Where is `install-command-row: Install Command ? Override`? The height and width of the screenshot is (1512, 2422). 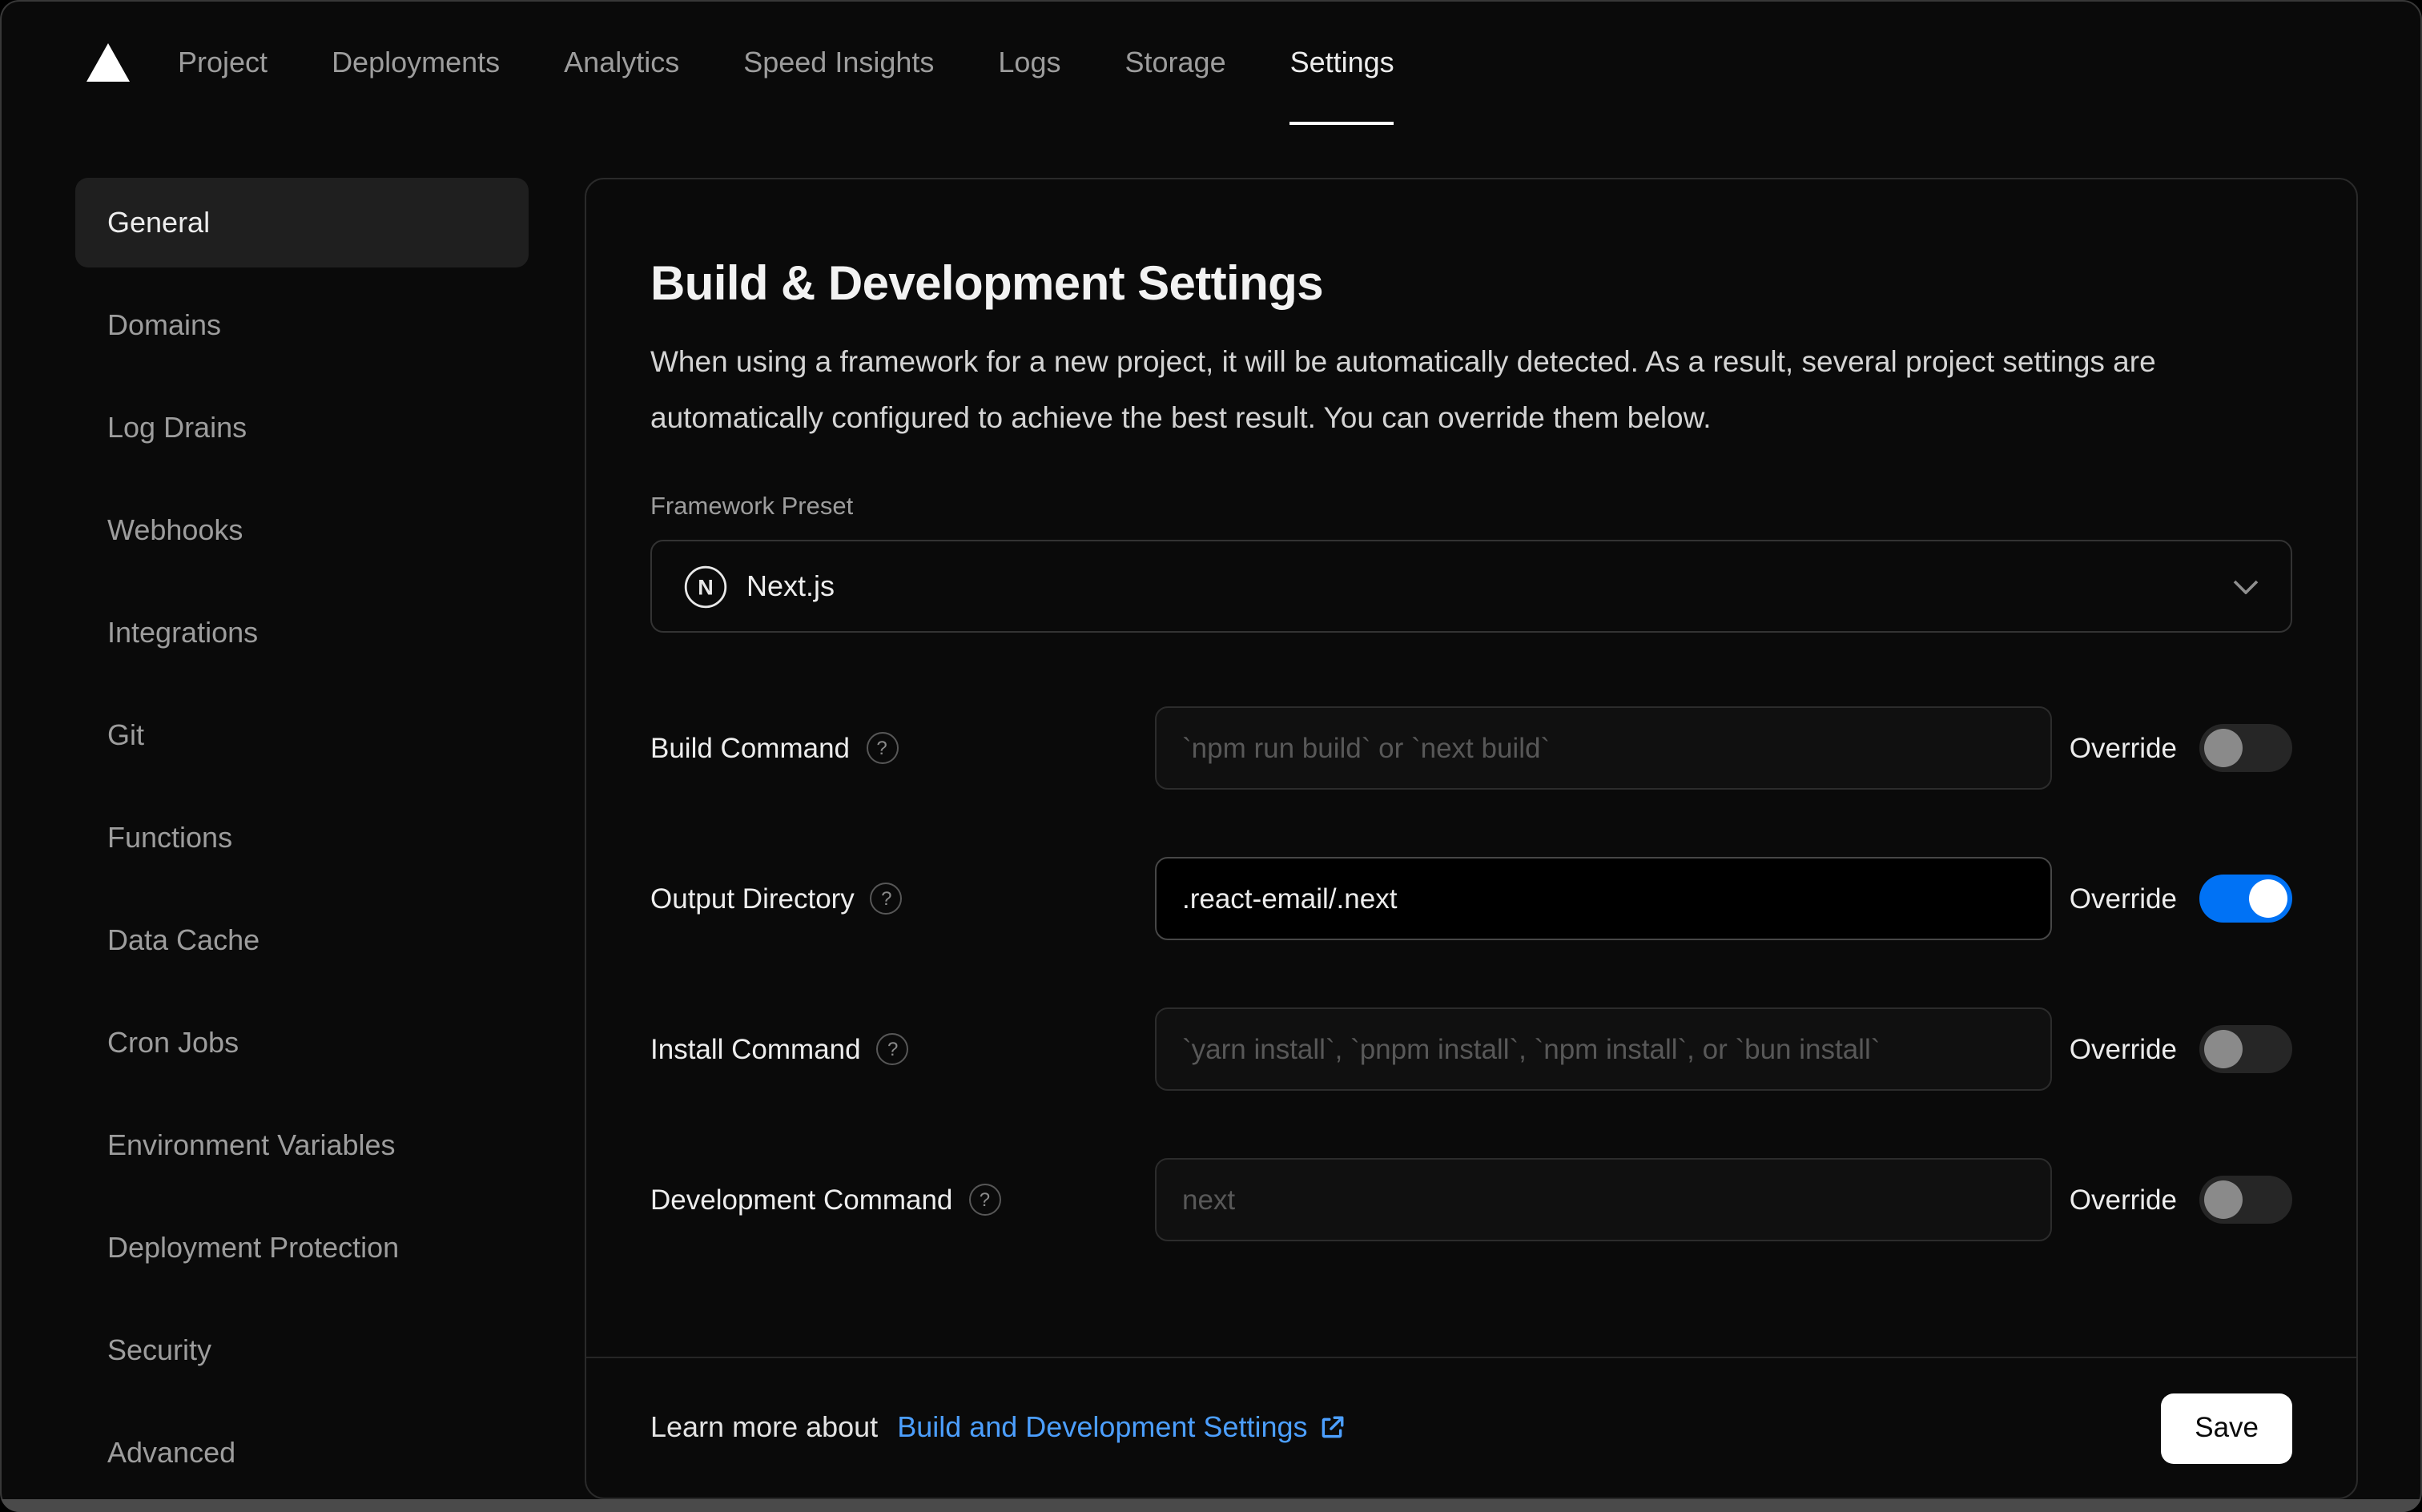 install-command-row: Install Command ? Override is located at coordinates (1471, 1049).